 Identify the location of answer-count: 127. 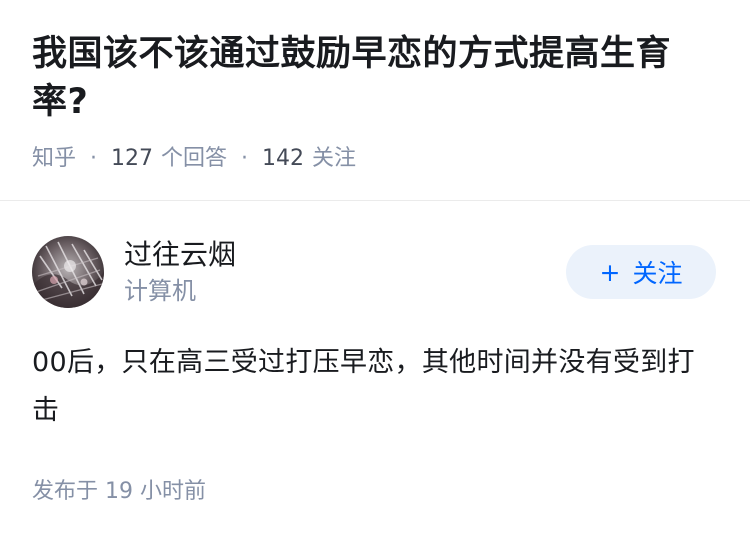
(132, 158).